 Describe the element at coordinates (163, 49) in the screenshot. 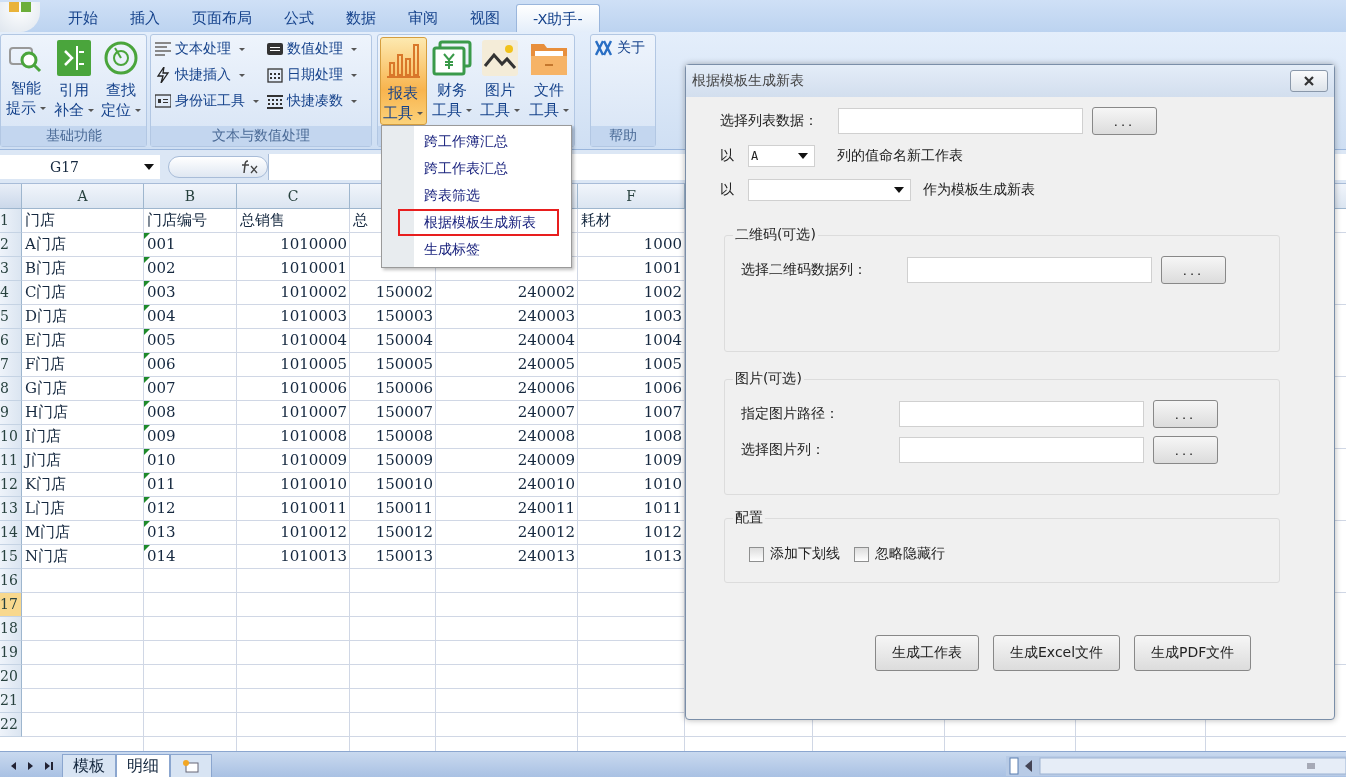

I see `text-lines-icon` at that location.